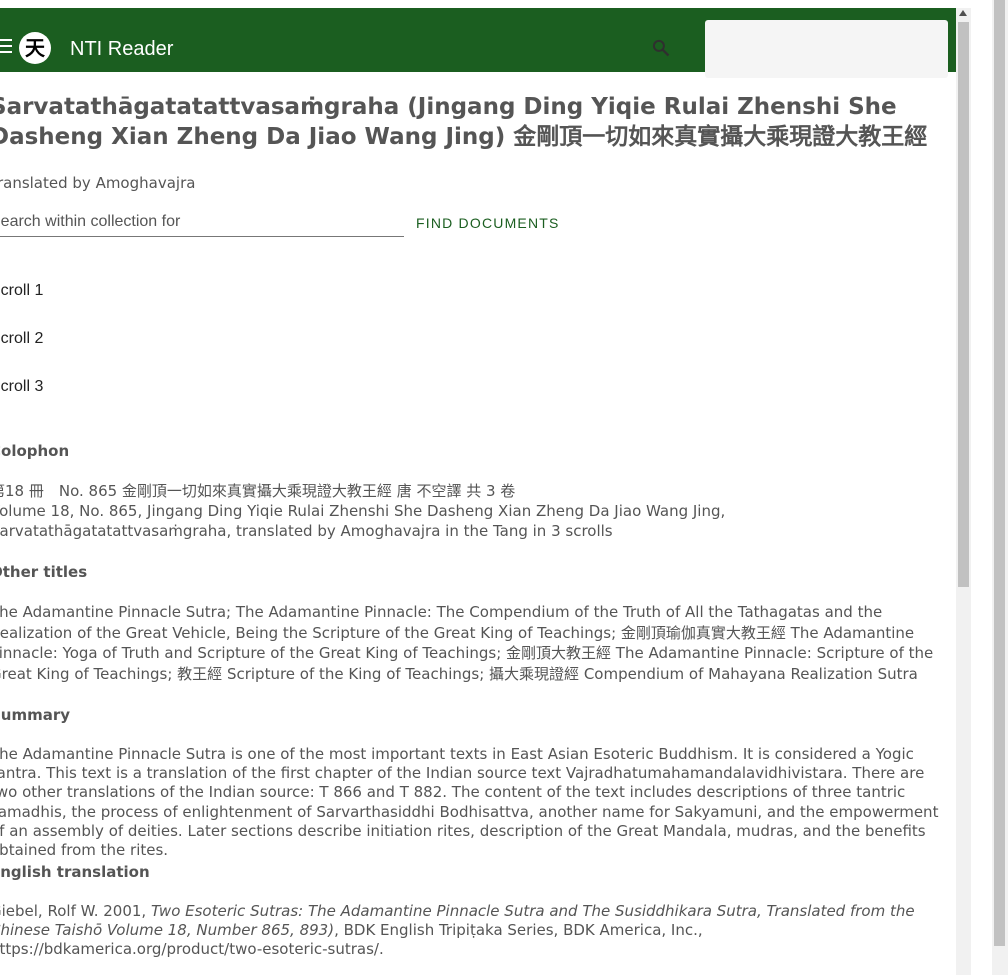 Image resolution: width=1008 pixels, height=975 pixels. I want to click on scroll-link-3: Scroll 3, so click(21, 387).